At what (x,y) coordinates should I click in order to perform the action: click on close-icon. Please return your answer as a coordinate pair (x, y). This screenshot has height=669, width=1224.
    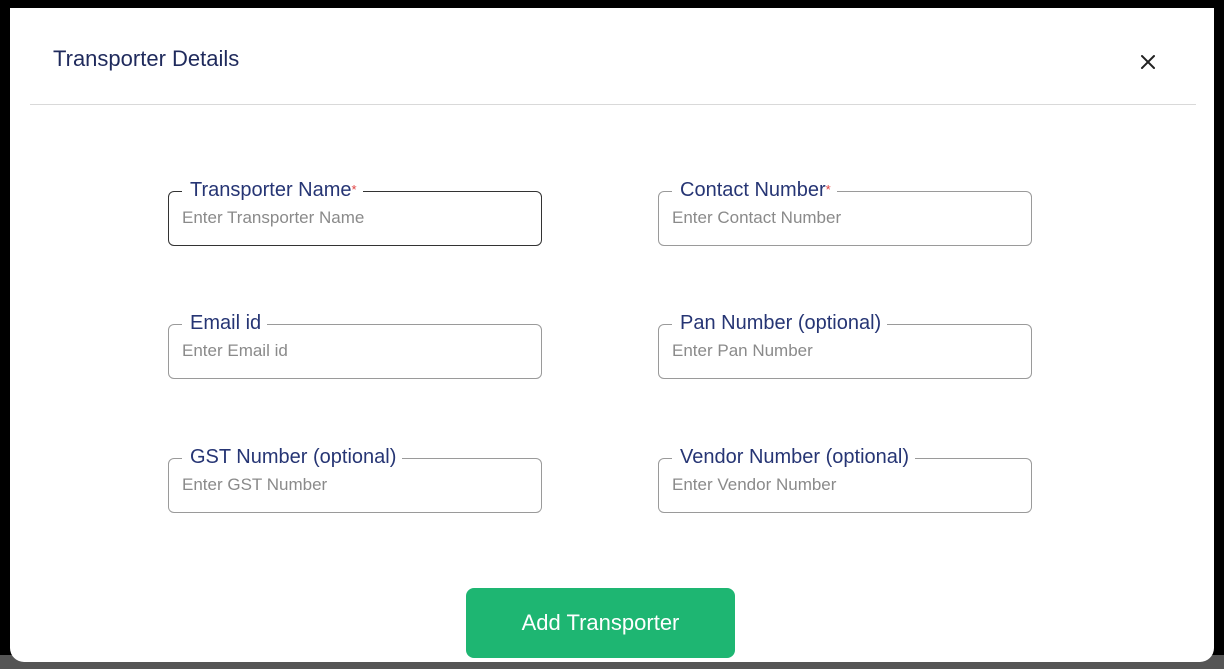
    Looking at the image, I should click on (1148, 62).